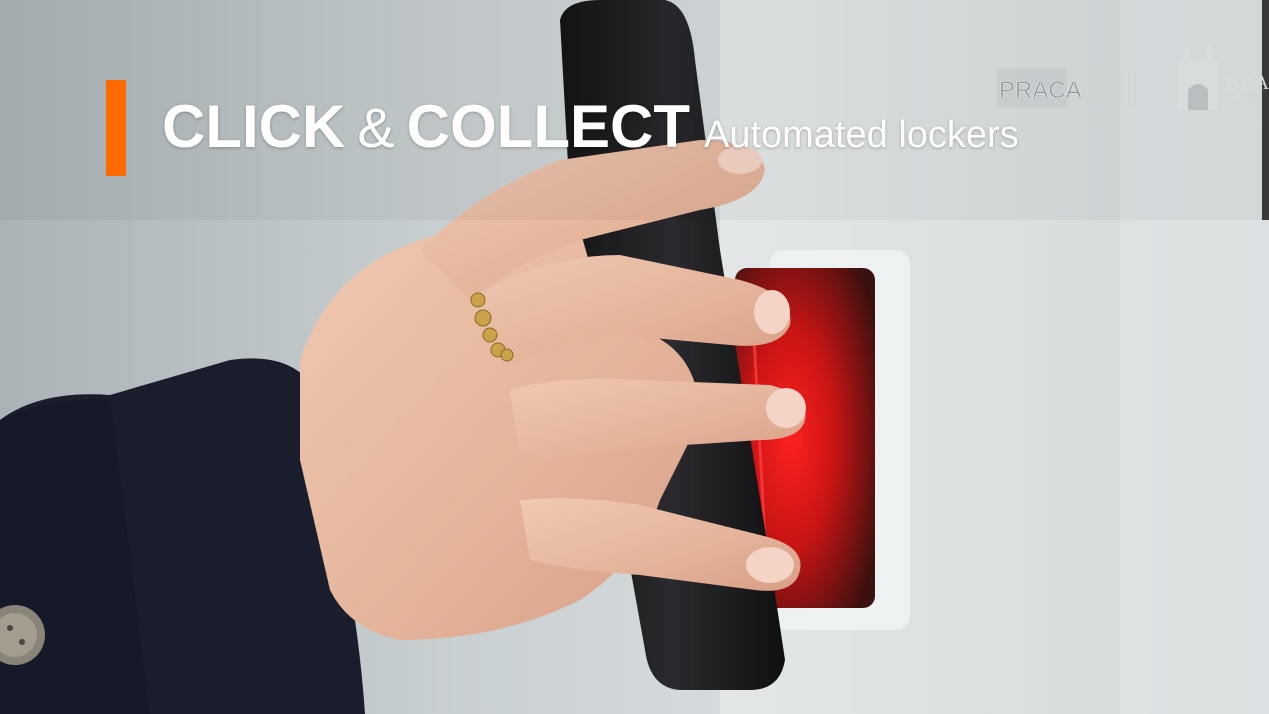 This screenshot has width=1269, height=714. I want to click on title-collect: COLLECT, so click(548, 126).